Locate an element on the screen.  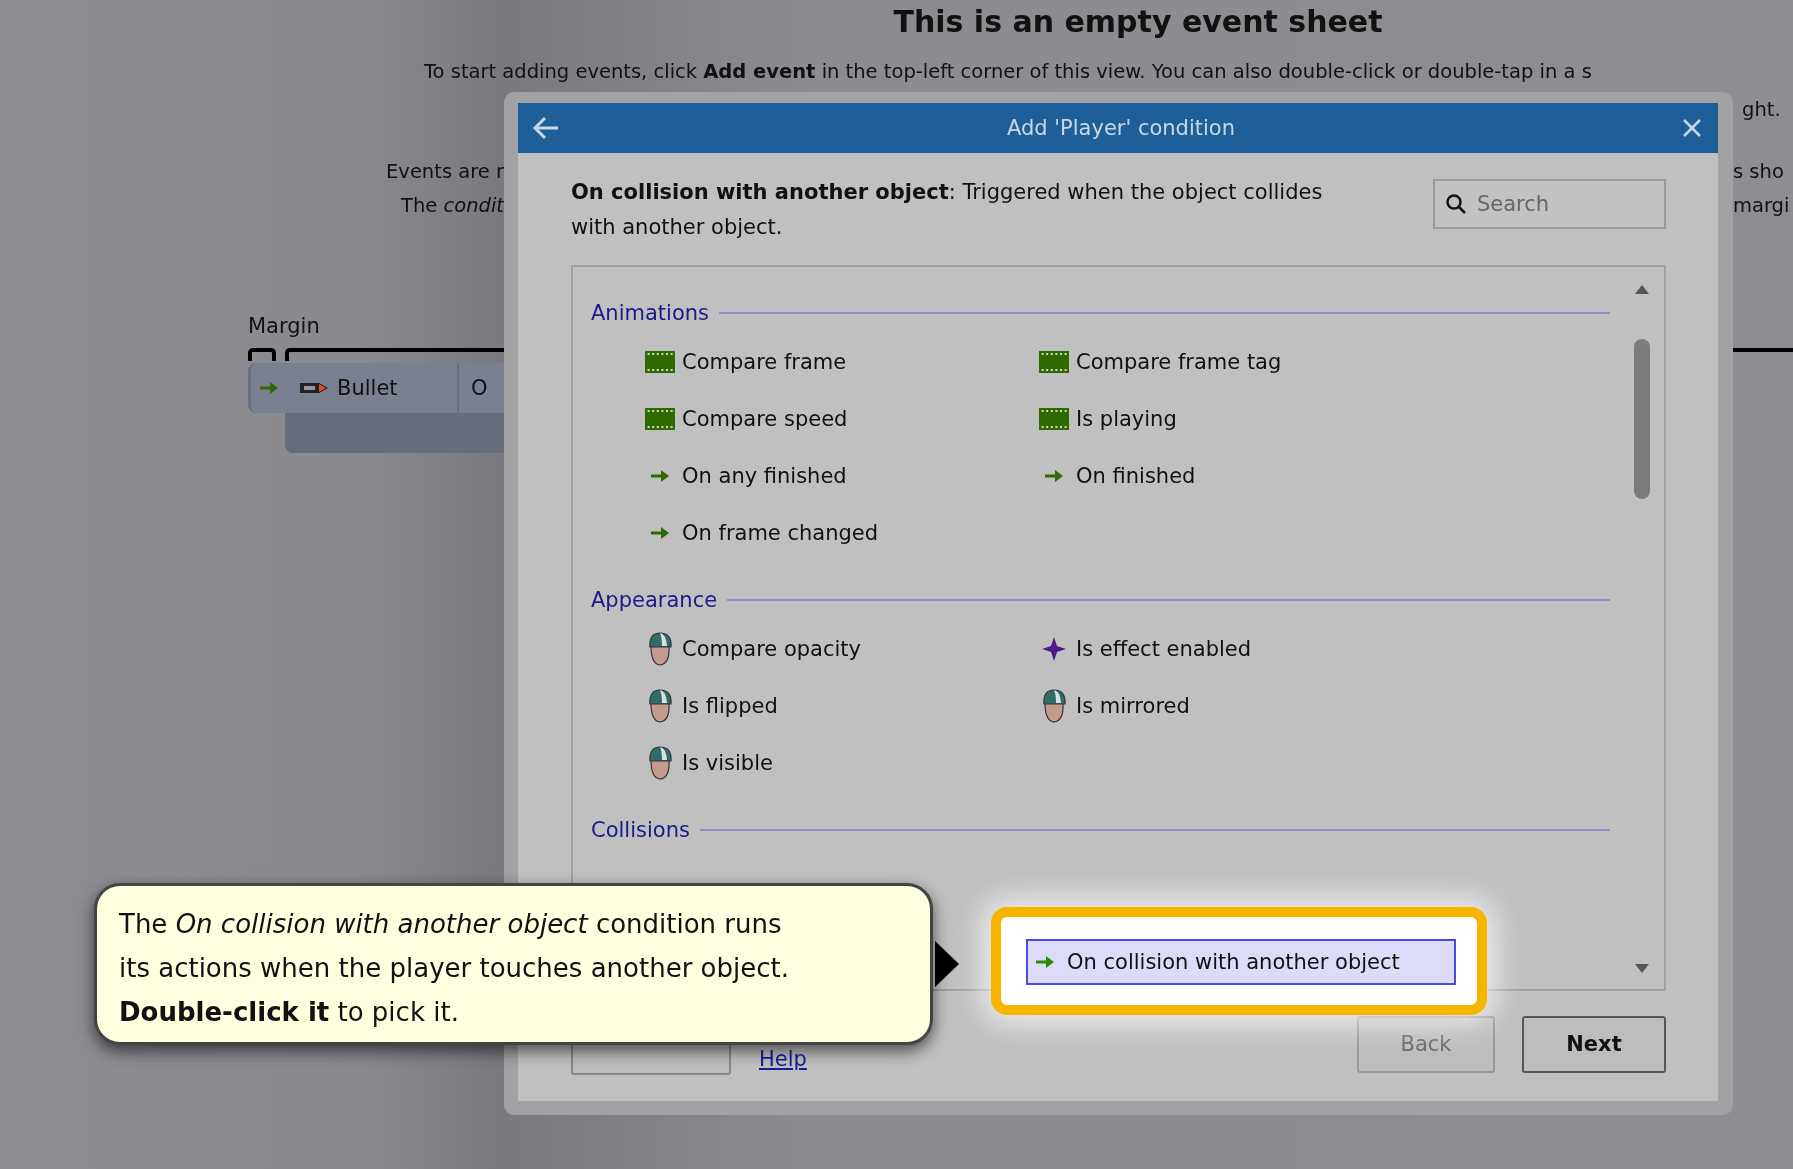
pointer-icon is located at coordinates (947, 964).